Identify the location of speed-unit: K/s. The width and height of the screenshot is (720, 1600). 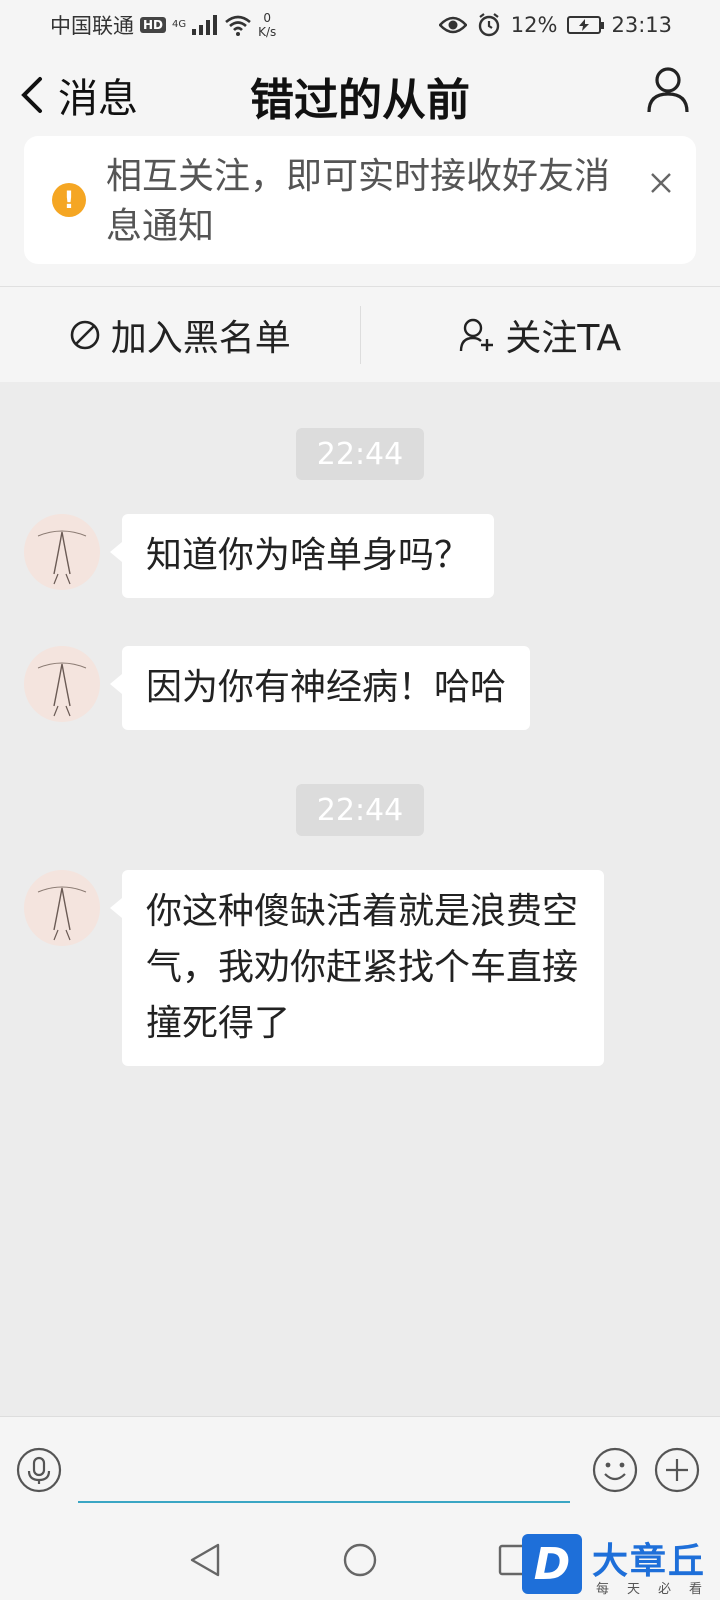
(267, 32).